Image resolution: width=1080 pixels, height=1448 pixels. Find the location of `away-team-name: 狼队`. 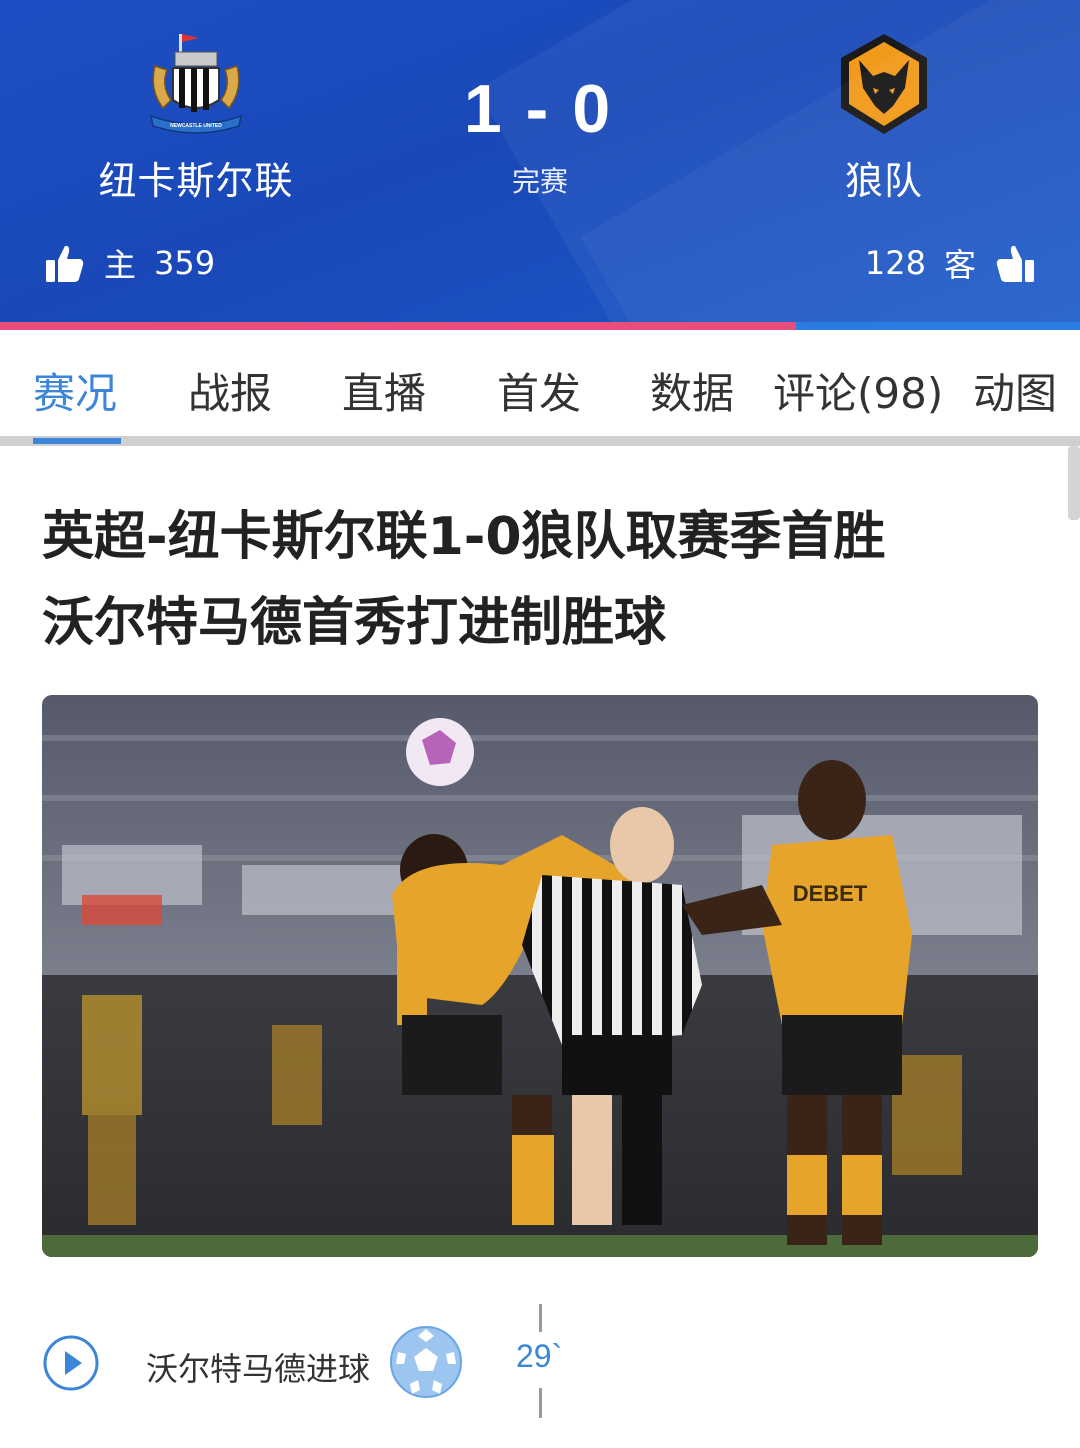

away-team-name: 狼队 is located at coordinates (883, 181).